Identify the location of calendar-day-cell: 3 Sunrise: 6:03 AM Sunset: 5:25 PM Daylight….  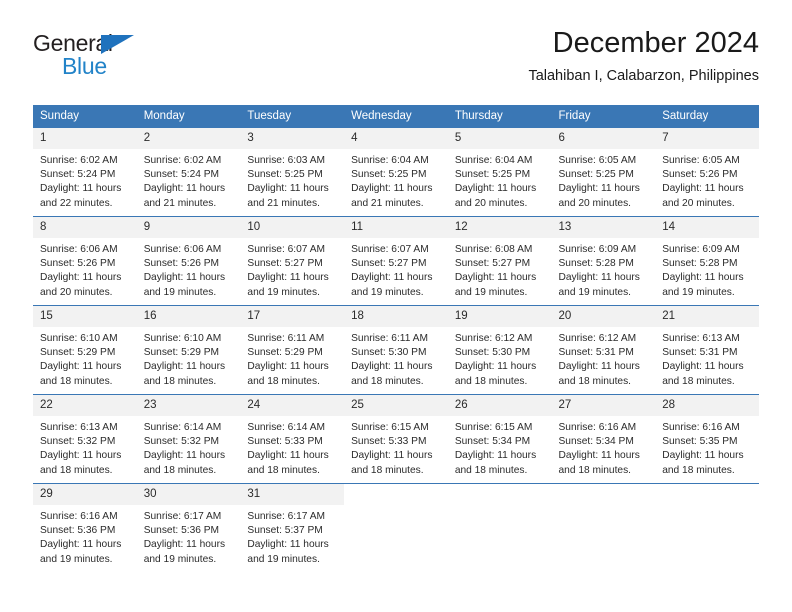
(292, 172).